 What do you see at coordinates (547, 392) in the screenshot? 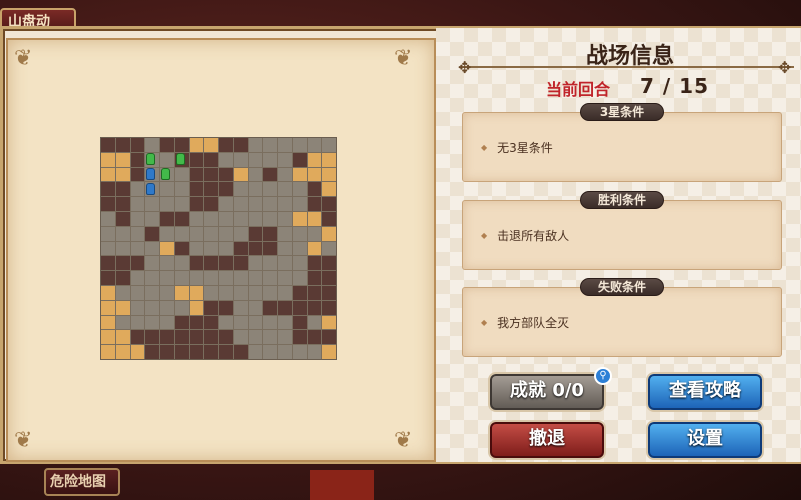
I see `achievement-button: 成就 0/0` at bounding box center [547, 392].